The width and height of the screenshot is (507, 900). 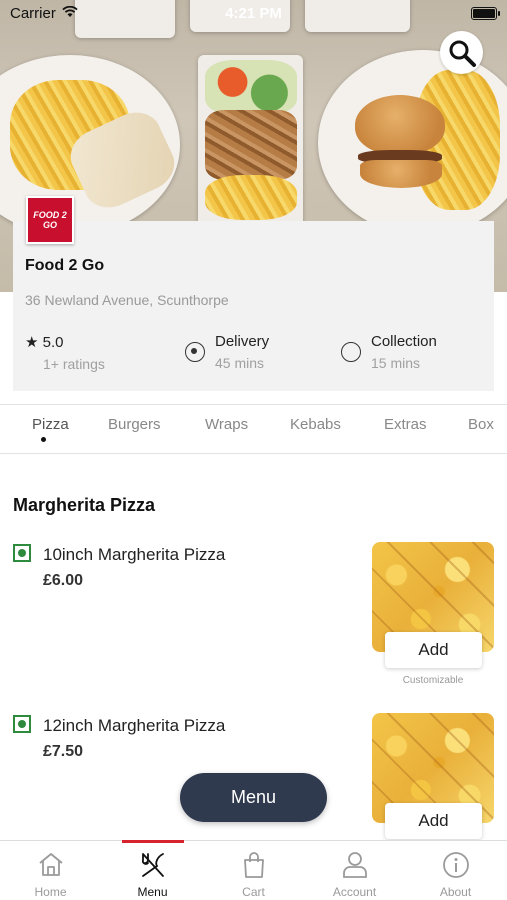 What do you see at coordinates (152, 892) in the screenshot?
I see `nav-label: Menu` at bounding box center [152, 892].